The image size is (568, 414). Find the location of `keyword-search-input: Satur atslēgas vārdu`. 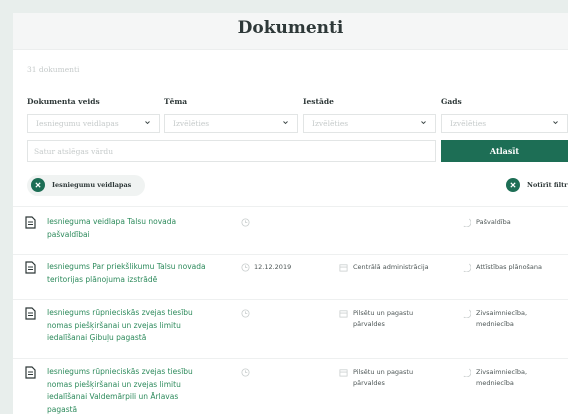

keyword-search-input: Satur atslēgas vārdu is located at coordinates (231, 151).